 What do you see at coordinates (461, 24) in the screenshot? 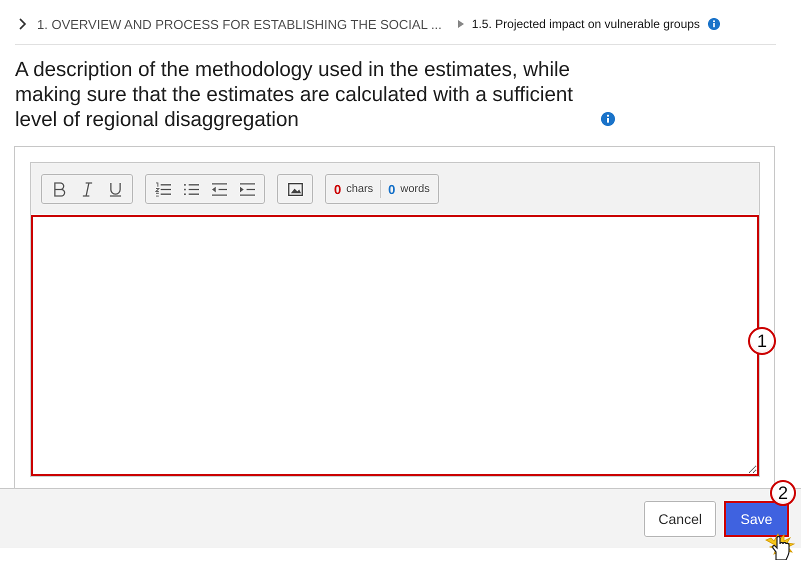
I see `triangle-icon` at bounding box center [461, 24].